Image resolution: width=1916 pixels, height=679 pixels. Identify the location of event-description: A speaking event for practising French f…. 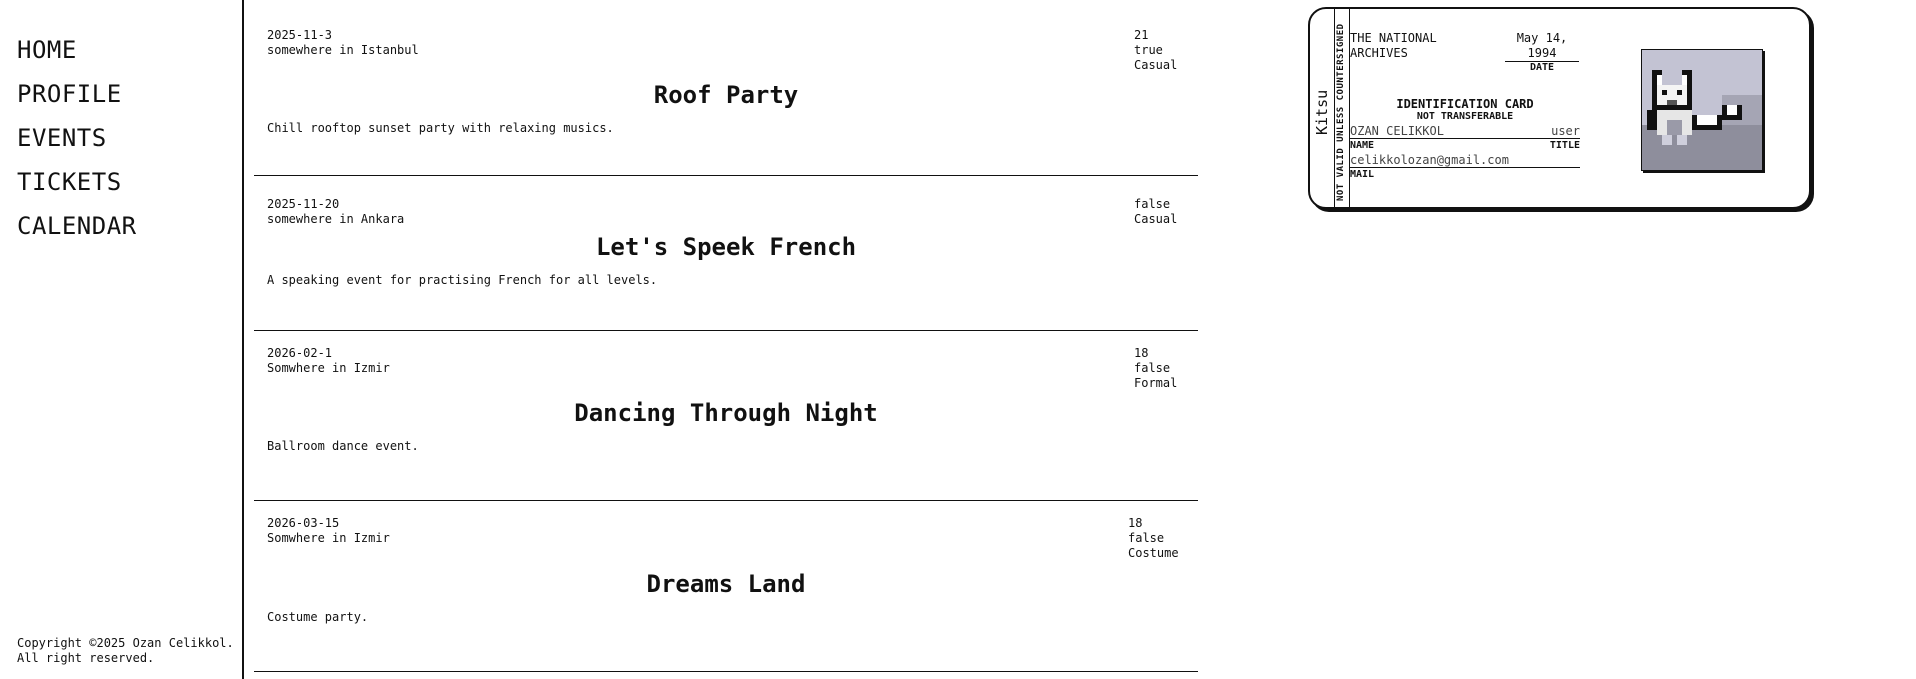
(462, 280).